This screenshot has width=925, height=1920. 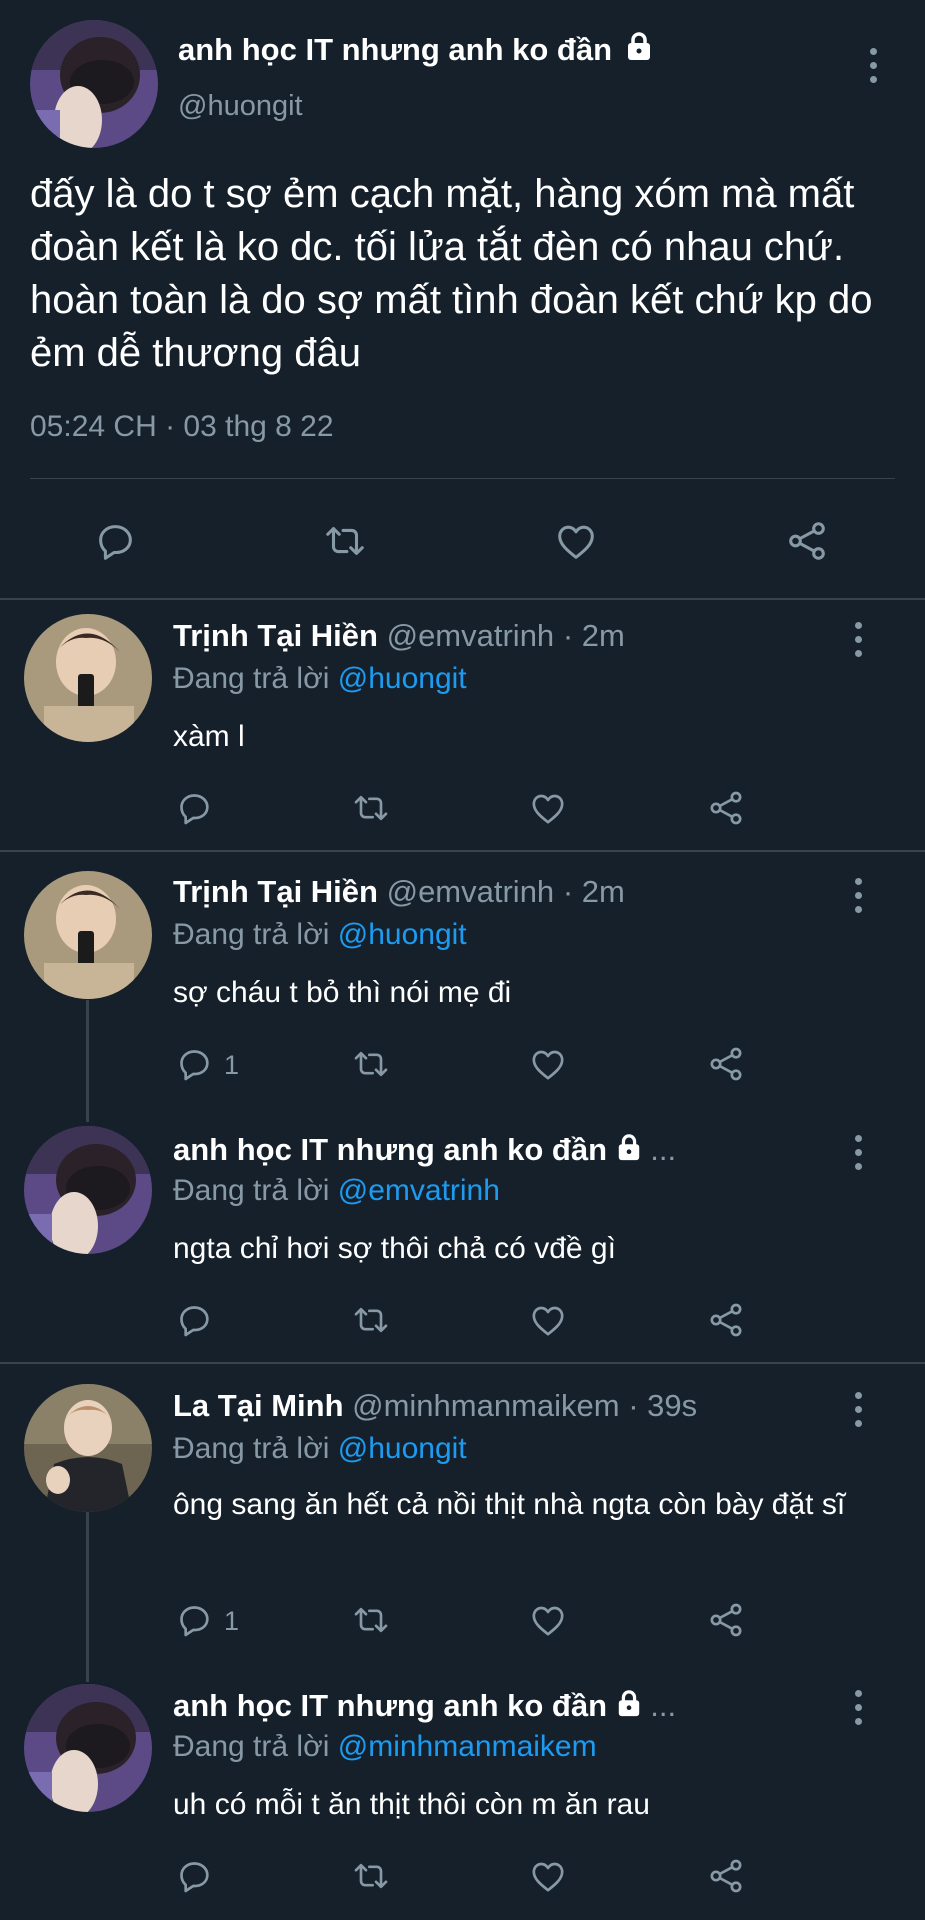 I want to click on replying-to: Đang trả lời @minhmanmaikem, so click(x=385, y=1746).